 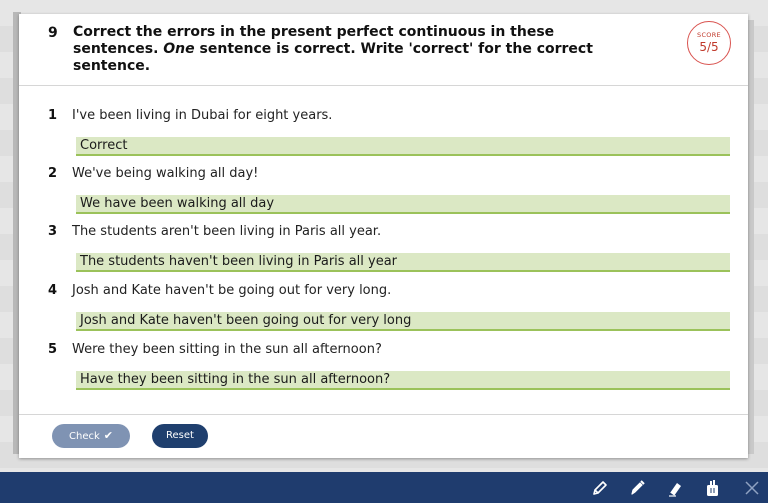 I want to click on answer-field: Correct, so click(x=403, y=146).